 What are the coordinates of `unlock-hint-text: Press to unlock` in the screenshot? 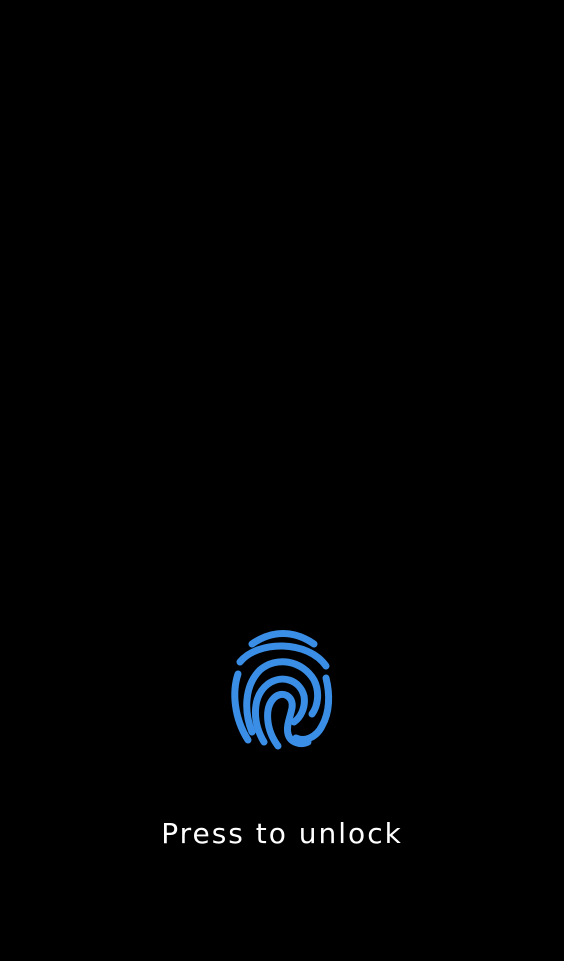 It's located at (282, 833).